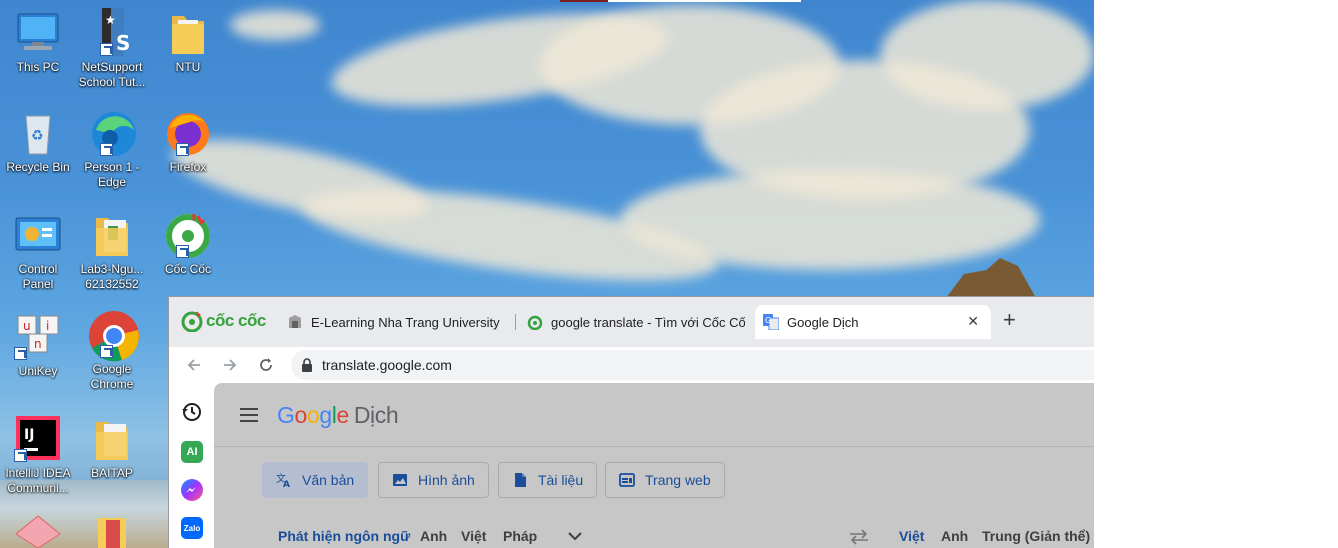  I want to click on svg-text: A, so click(286, 484).